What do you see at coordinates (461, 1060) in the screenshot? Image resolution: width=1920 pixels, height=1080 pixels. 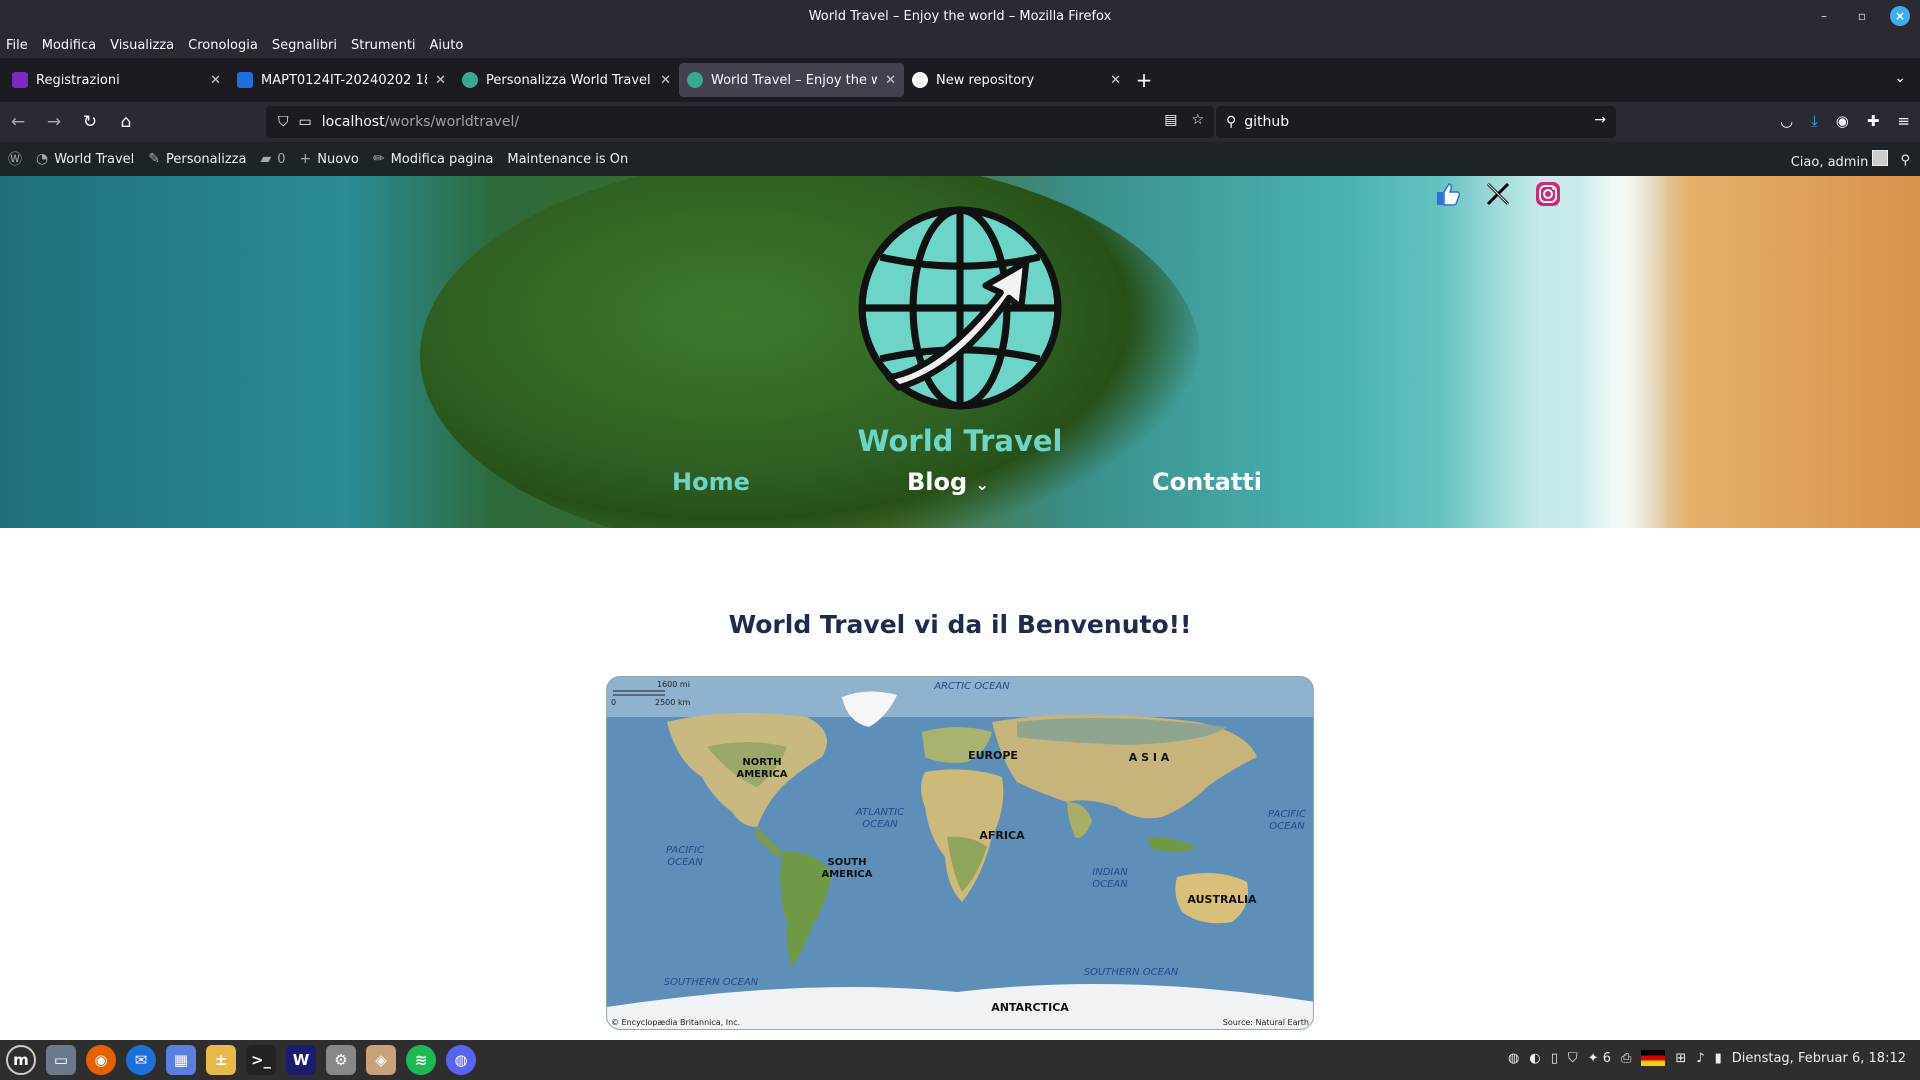 I see `discord-icon: ◍` at bounding box center [461, 1060].